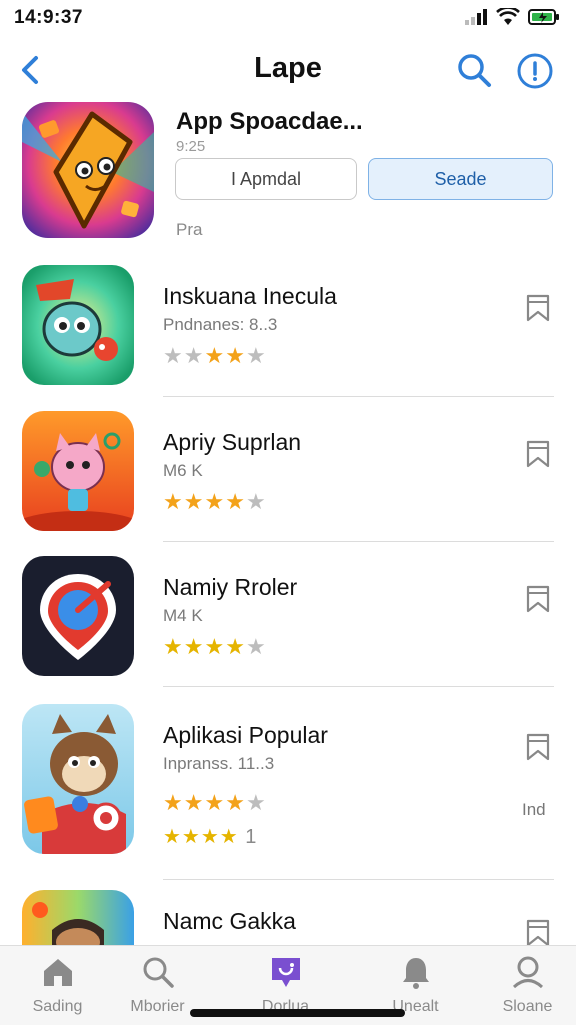  I want to click on secondary-star-rating: ★★★★ 1, so click(210, 837).